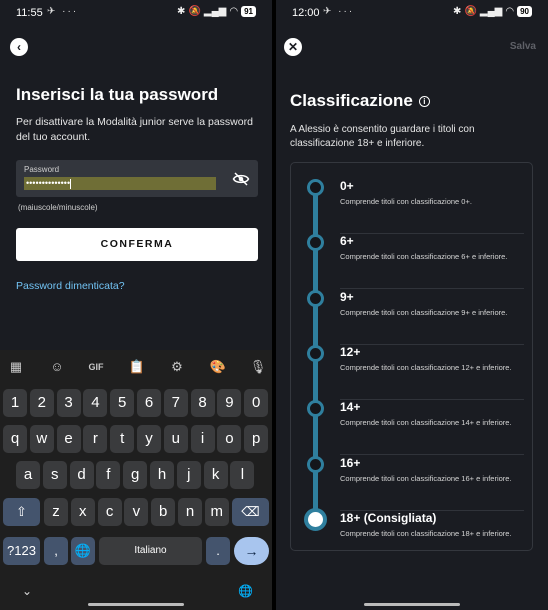 The width and height of the screenshot is (548, 610). I want to click on home-indicator, so click(412, 604).